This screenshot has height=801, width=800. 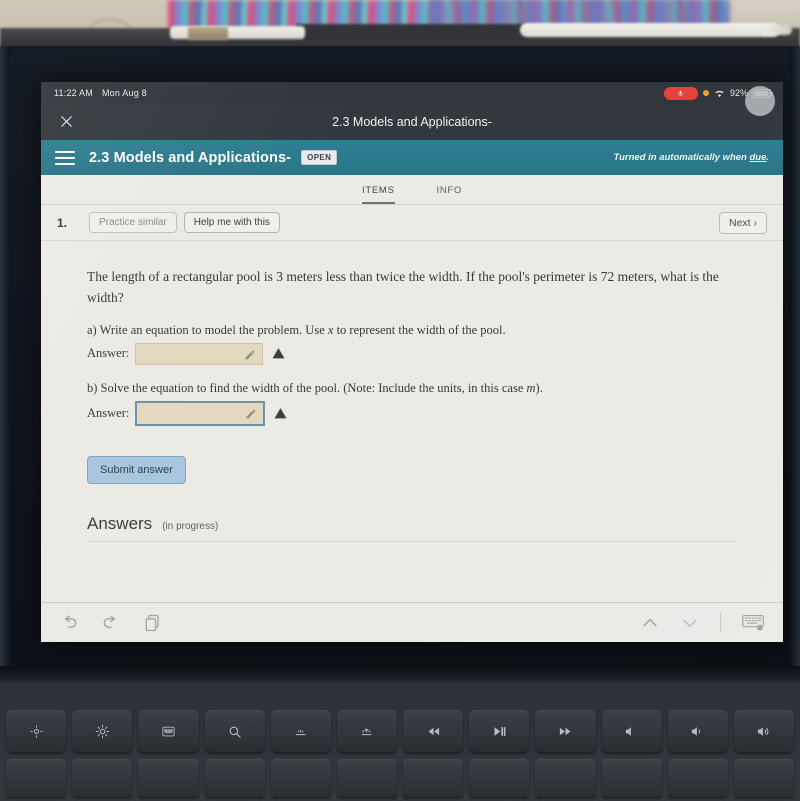 What do you see at coordinates (319, 157) in the screenshot?
I see `status-badge: OPEN` at bounding box center [319, 157].